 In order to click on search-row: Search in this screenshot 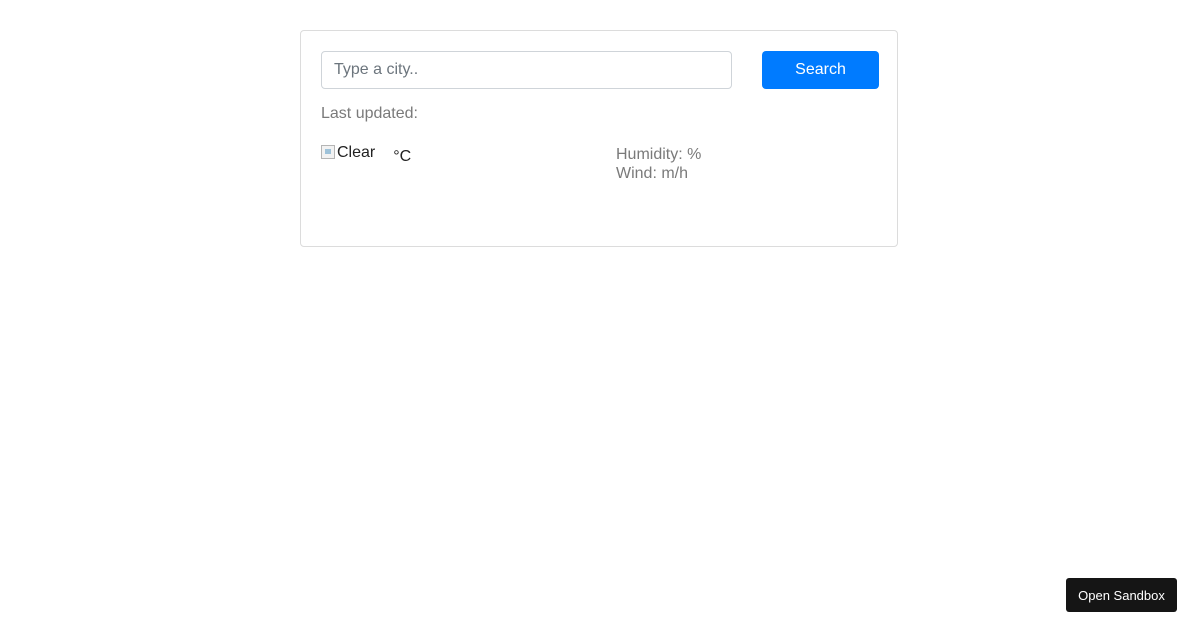, I will do `click(600, 70)`.